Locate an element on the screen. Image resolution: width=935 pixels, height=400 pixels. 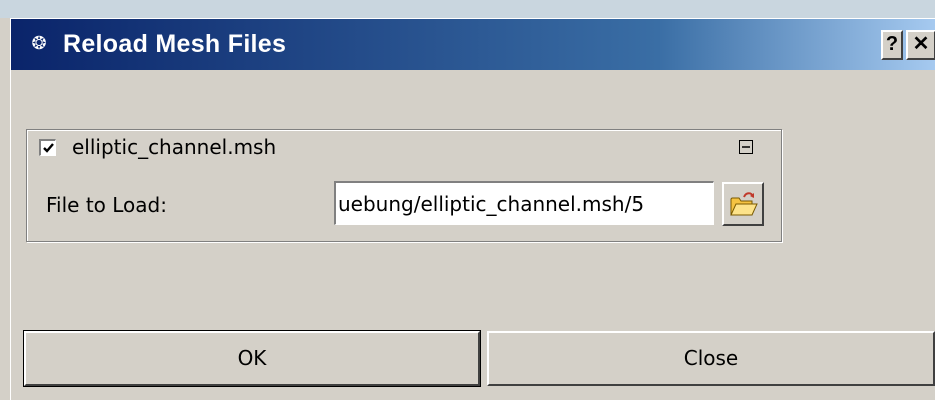
file-to-load-label: File to Load: is located at coordinates (106, 205).